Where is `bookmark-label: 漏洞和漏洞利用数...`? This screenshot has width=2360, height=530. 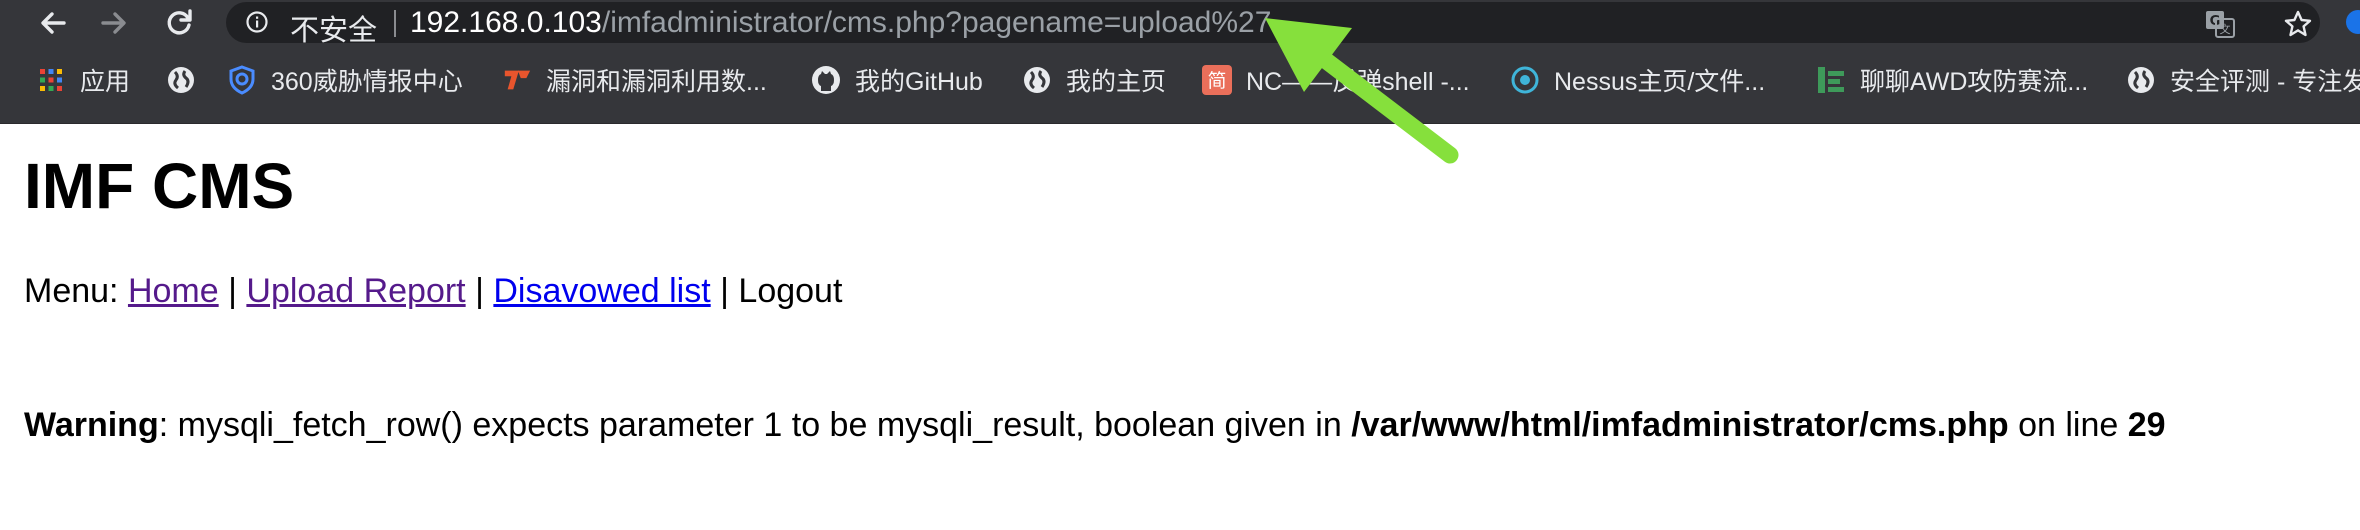 bookmark-label: 漏洞和漏洞利用数... is located at coordinates (656, 82).